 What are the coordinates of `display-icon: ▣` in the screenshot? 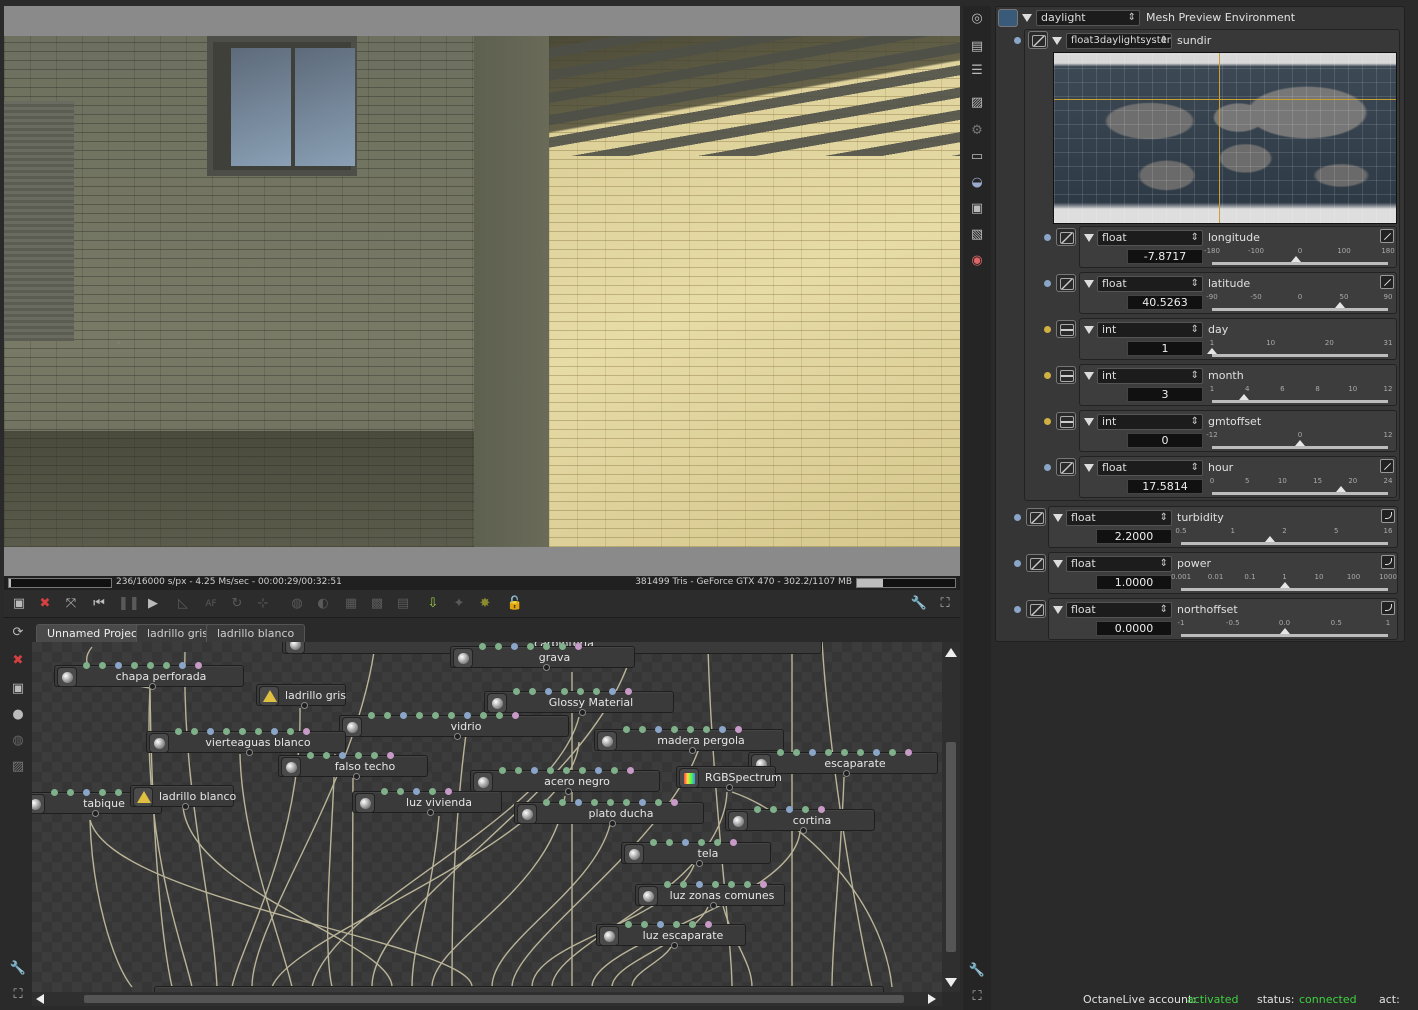 It's located at (19, 604).